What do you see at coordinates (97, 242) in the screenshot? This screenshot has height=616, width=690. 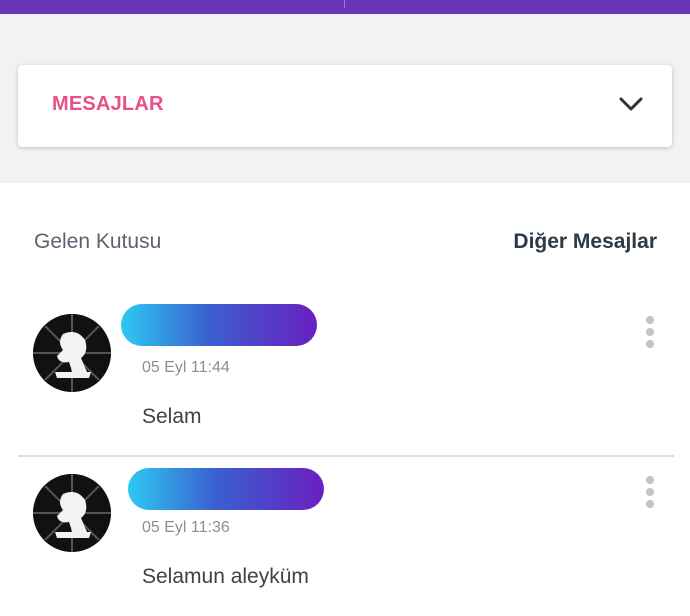 I see `tab-inbox: Gelen Kutusu` at bounding box center [97, 242].